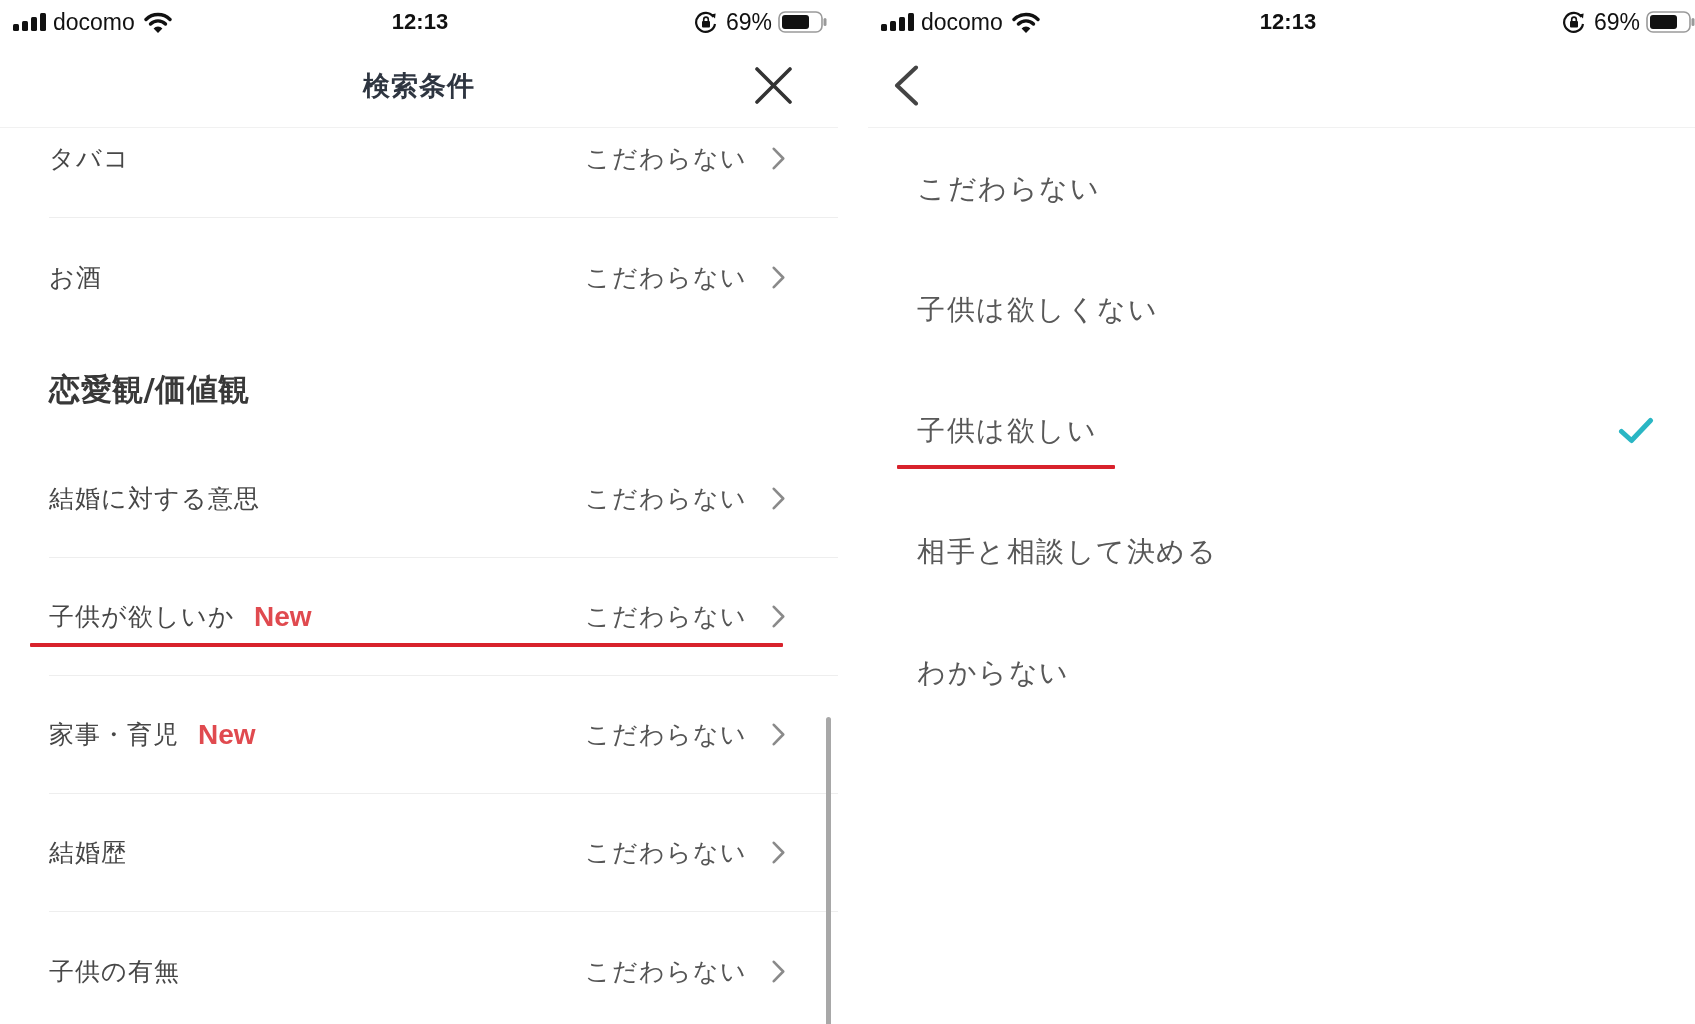 The image size is (1695, 1024). I want to click on option-label: 相手と相談して決める, so click(1067, 551).